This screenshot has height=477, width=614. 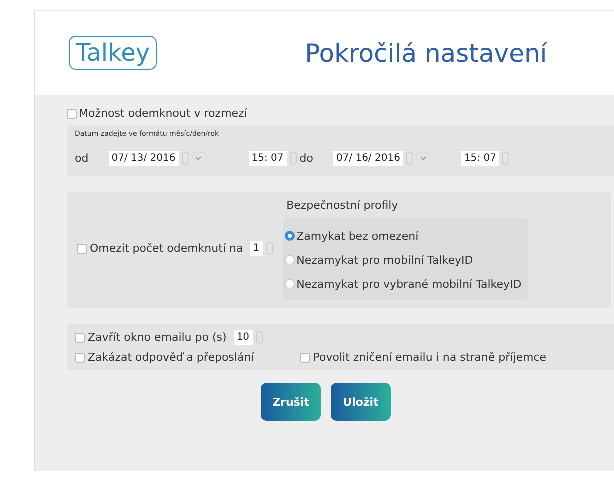 I want to click on number-field: 10, so click(x=243, y=337).